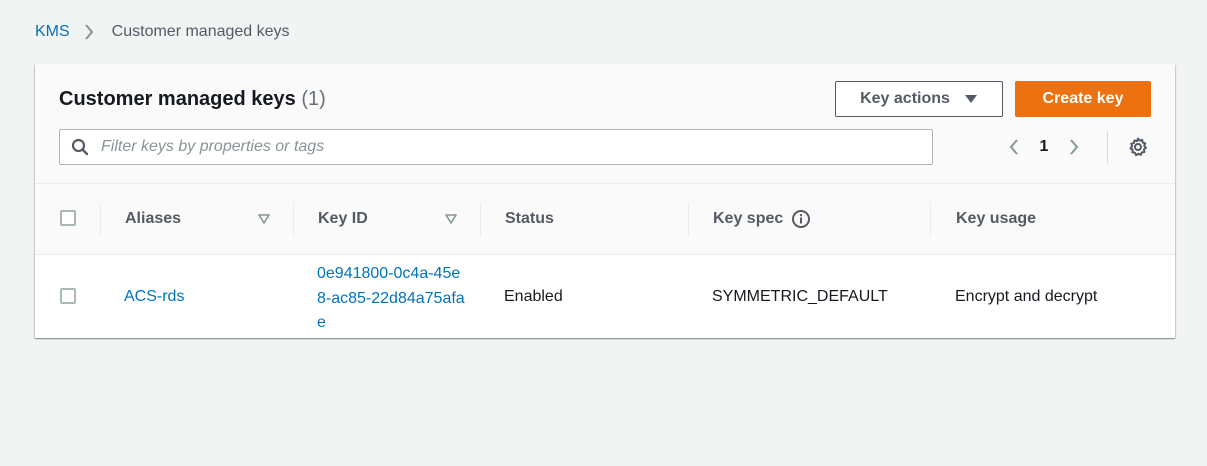  I want to click on alias-link: ACS-rds, so click(154, 296).